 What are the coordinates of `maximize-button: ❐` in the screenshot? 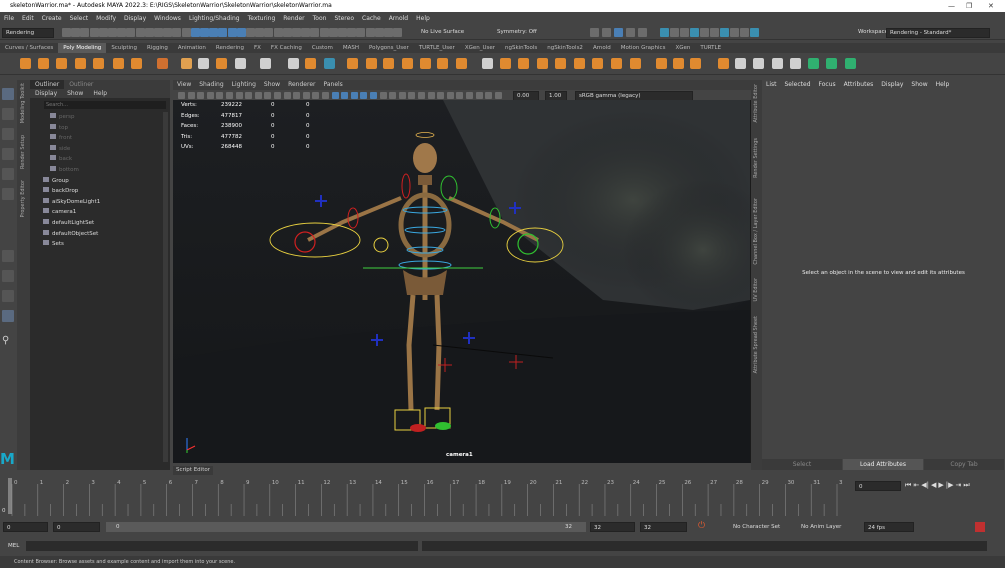 It's located at (969, 6).